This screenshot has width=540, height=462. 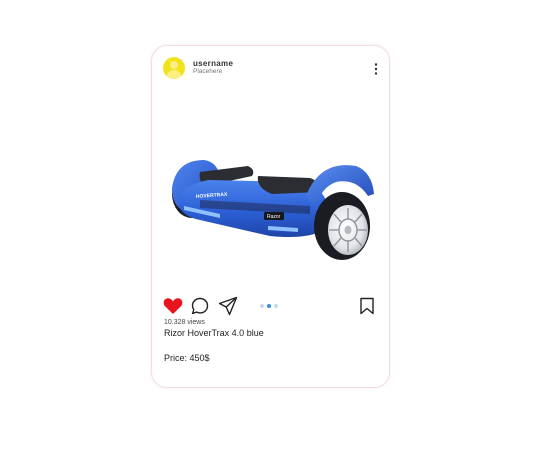 What do you see at coordinates (270, 69) in the screenshot?
I see `post-header: username Placehere` at bounding box center [270, 69].